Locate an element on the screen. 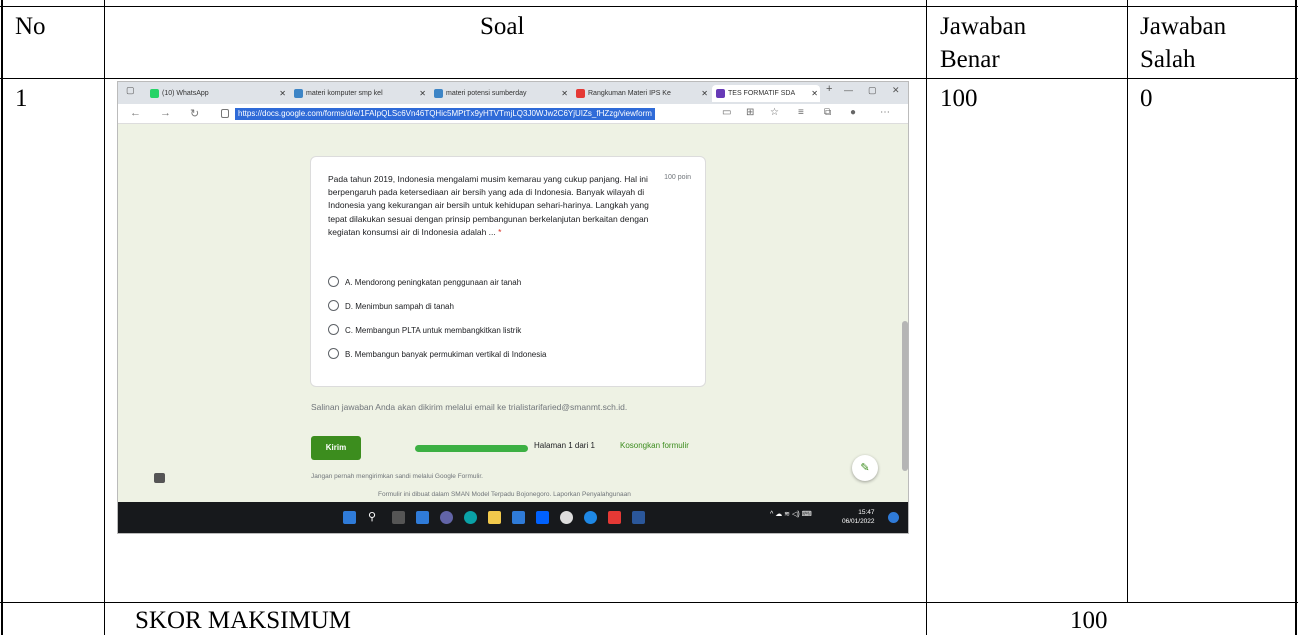 Image resolution: width=1298 pixels, height=636 pixels. chat-icon is located at coordinates (446, 517).